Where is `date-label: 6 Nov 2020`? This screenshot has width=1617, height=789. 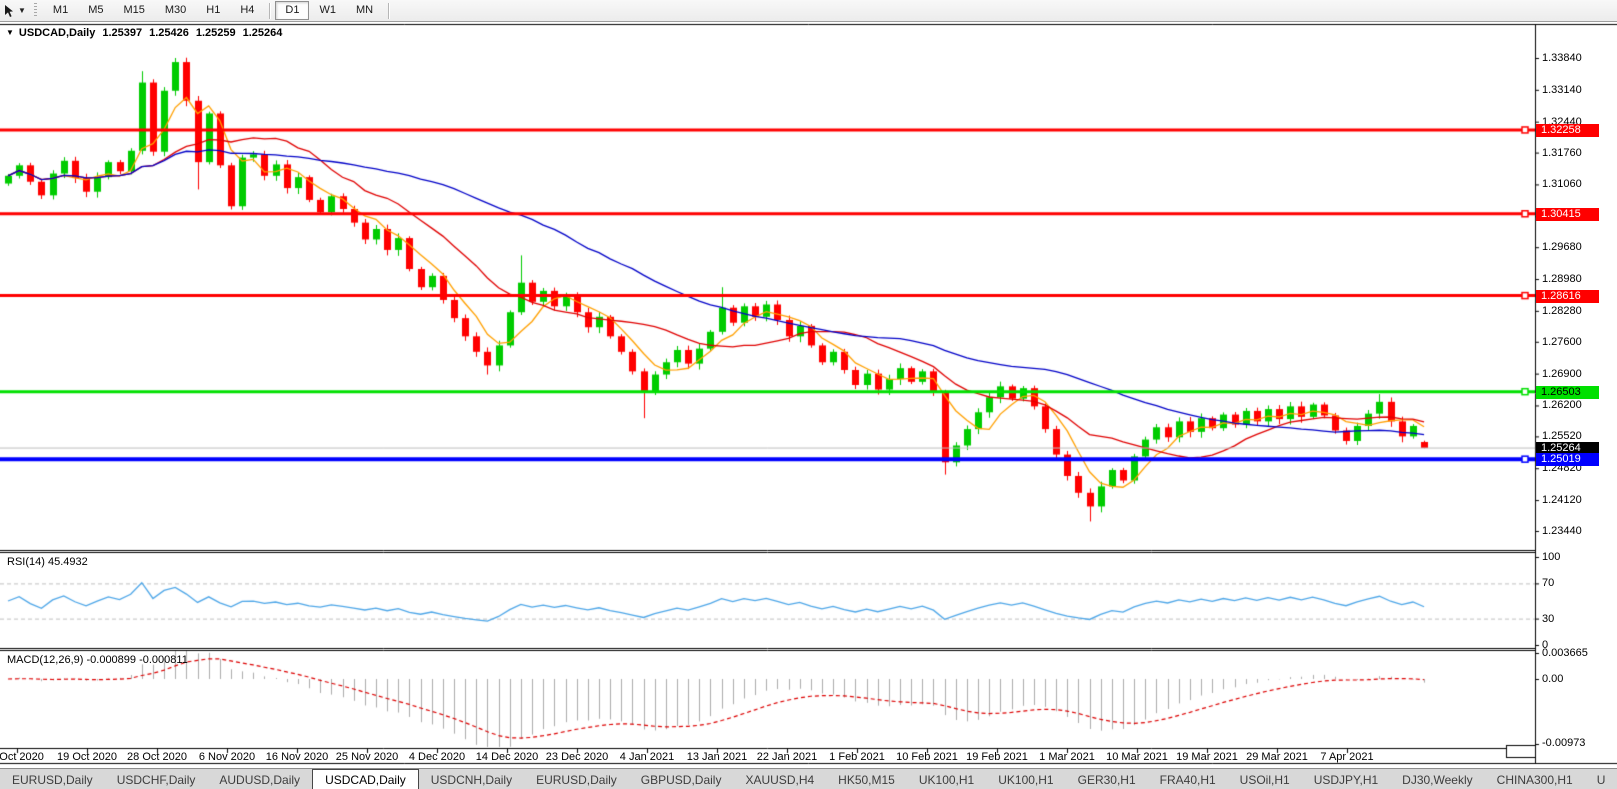
date-label: 6 Nov 2020 is located at coordinates (227, 757).